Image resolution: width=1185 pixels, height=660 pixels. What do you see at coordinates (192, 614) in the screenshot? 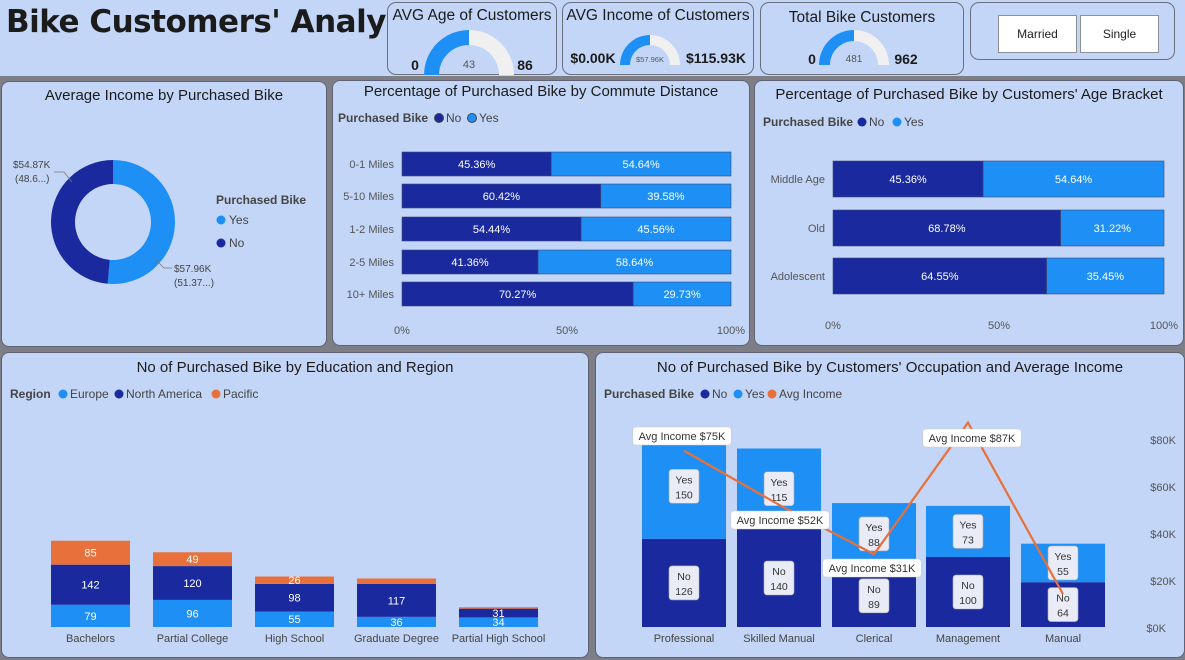
I see `data-label: 96` at bounding box center [192, 614].